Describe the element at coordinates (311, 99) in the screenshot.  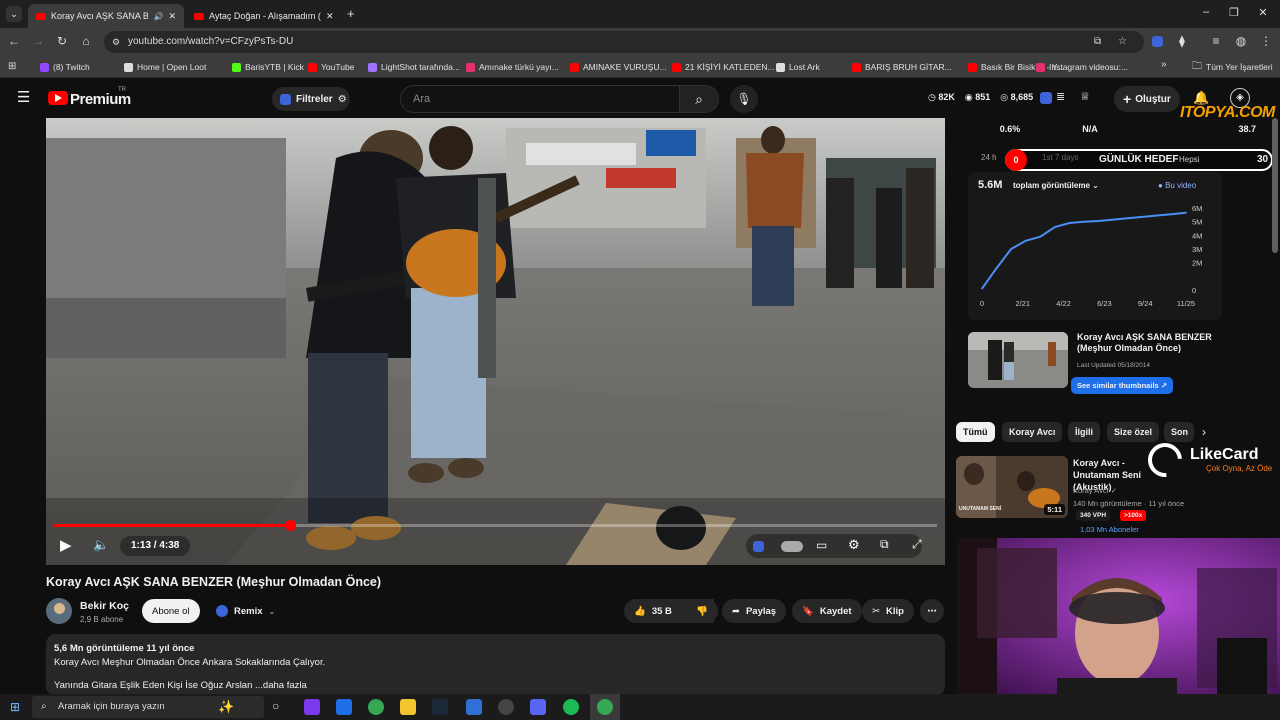
I see `filters-button: Filtreler ⚙` at that location.